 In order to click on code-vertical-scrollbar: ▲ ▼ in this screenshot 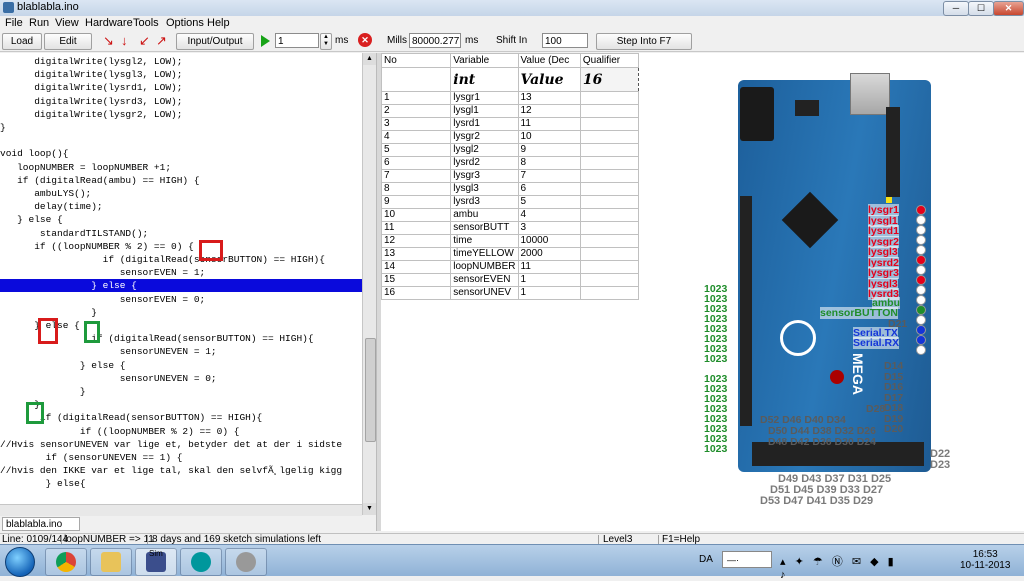, I will do `click(369, 284)`.